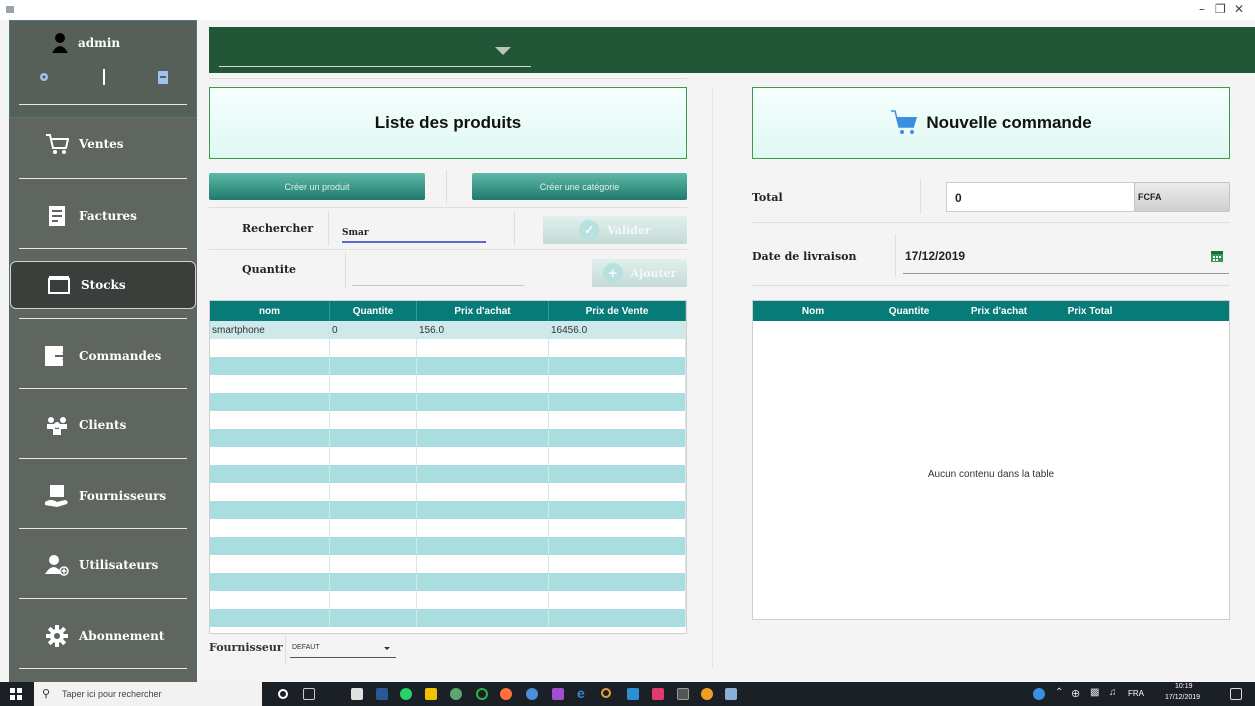 The image size is (1255, 706). Describe the element at coordinates (343, 650) in the screenshot. I see `supplier-select: DEFAUT` at that location.